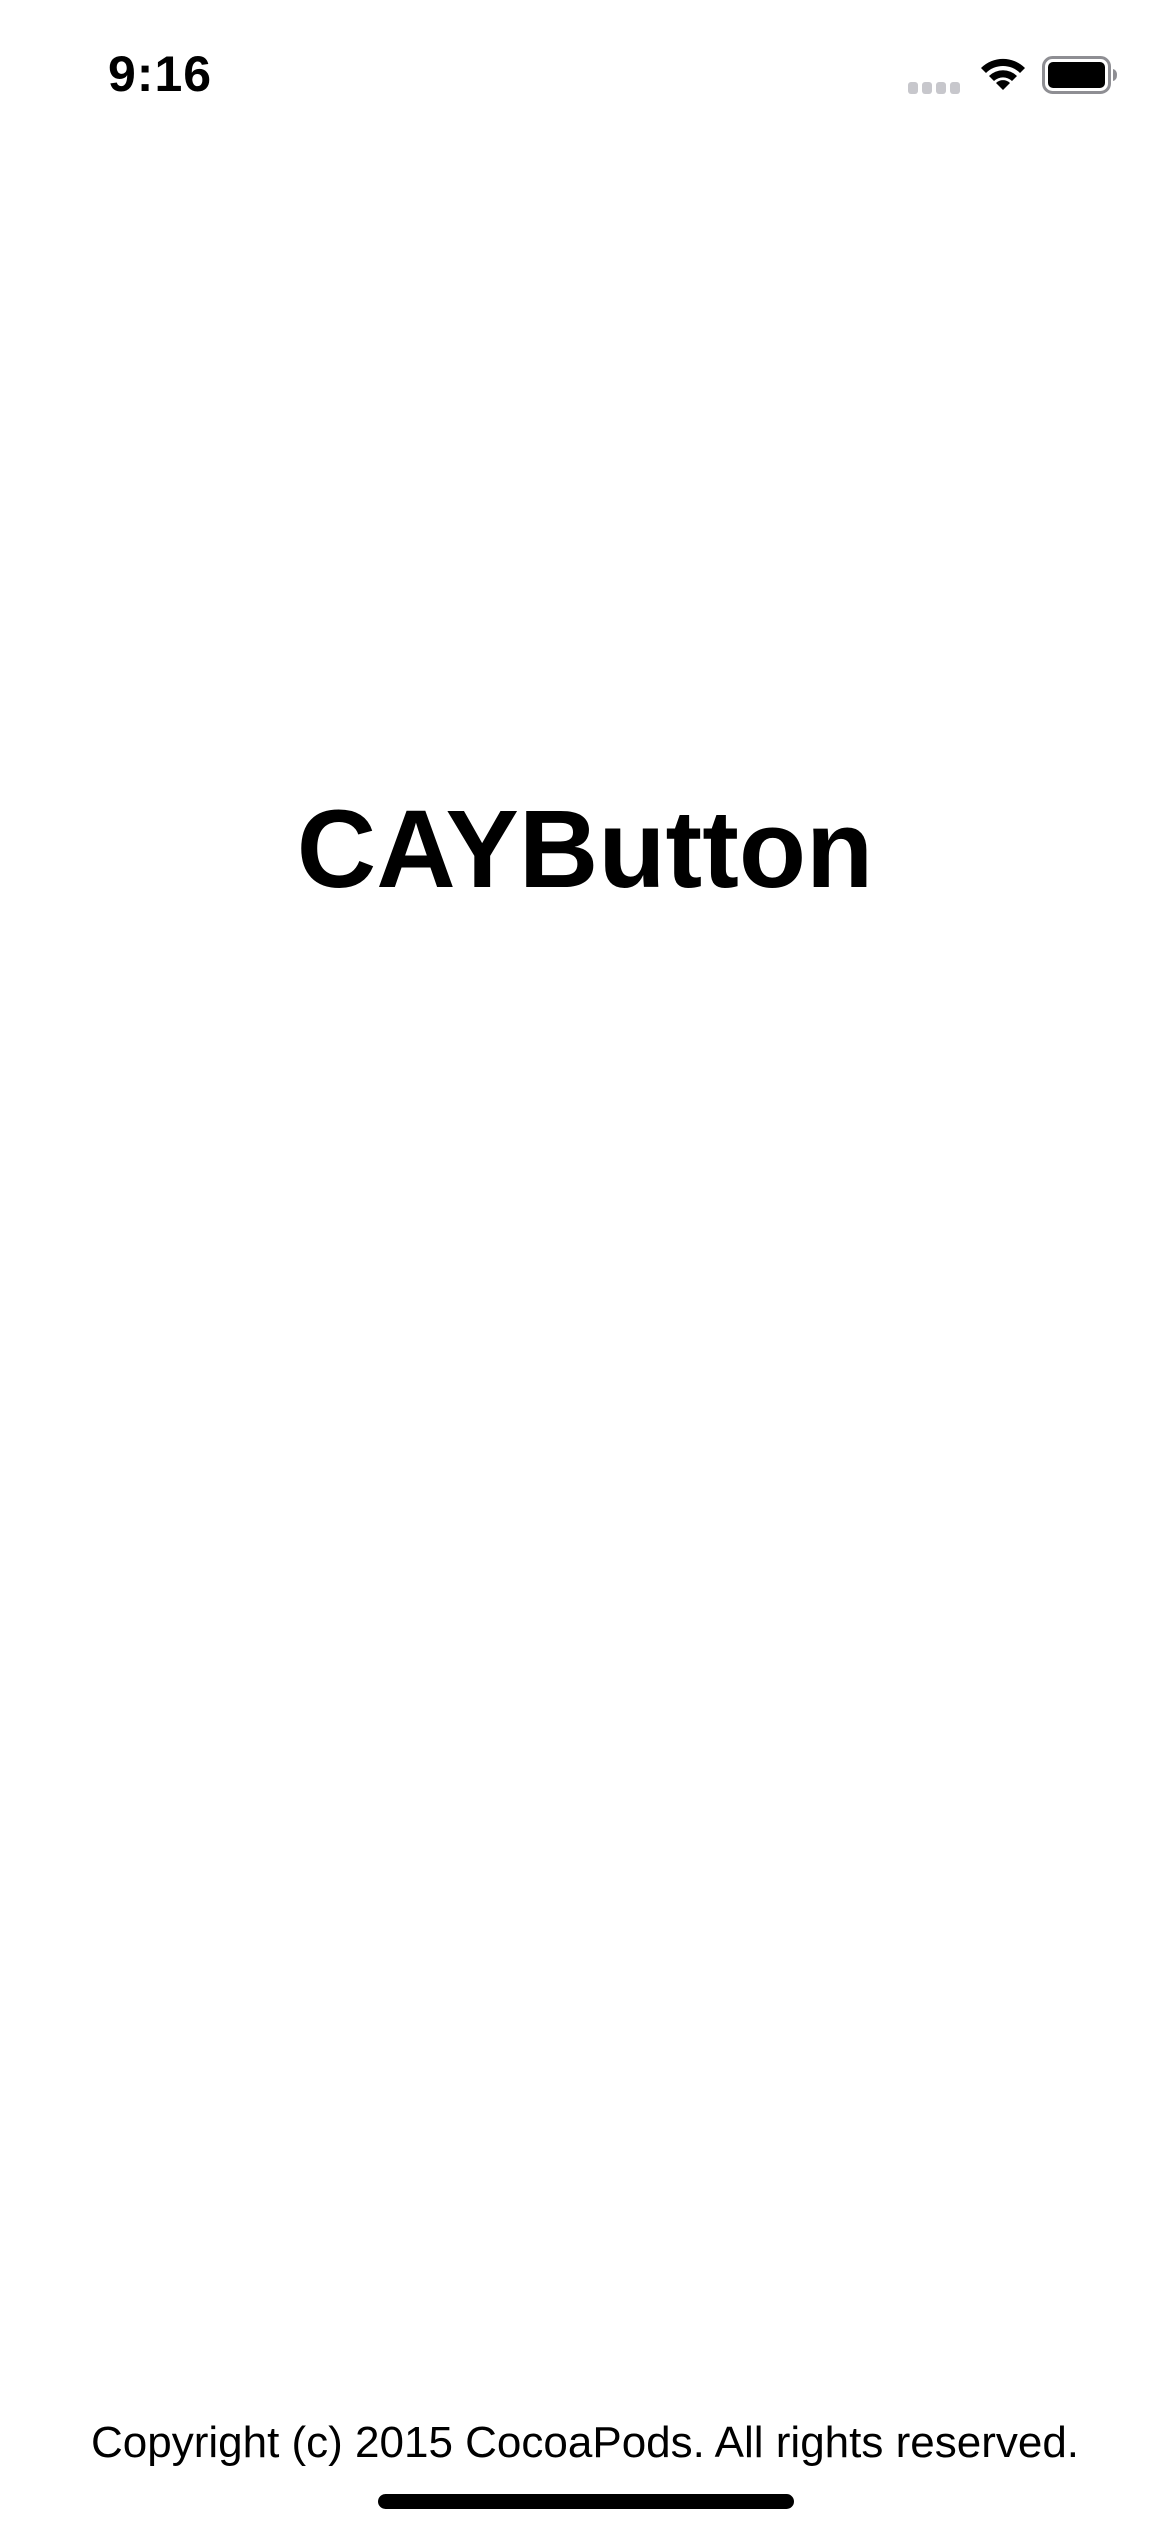 The height and width of the screenshot is (2532, 1170). I want to click on status-time: 9:16, so click(160, 74).